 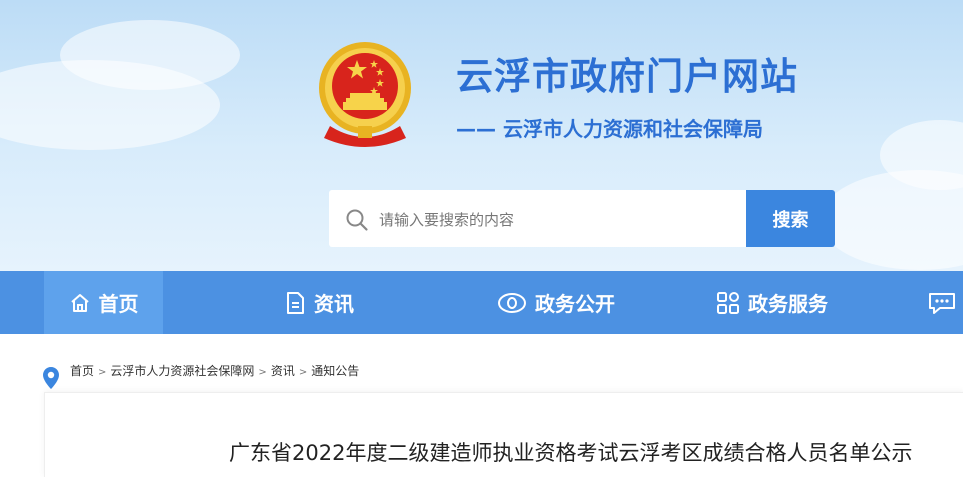 What do you see at coordinates (942, 303) in the screenshot?
I see `chat-icon` at bounding box center [942, 303].